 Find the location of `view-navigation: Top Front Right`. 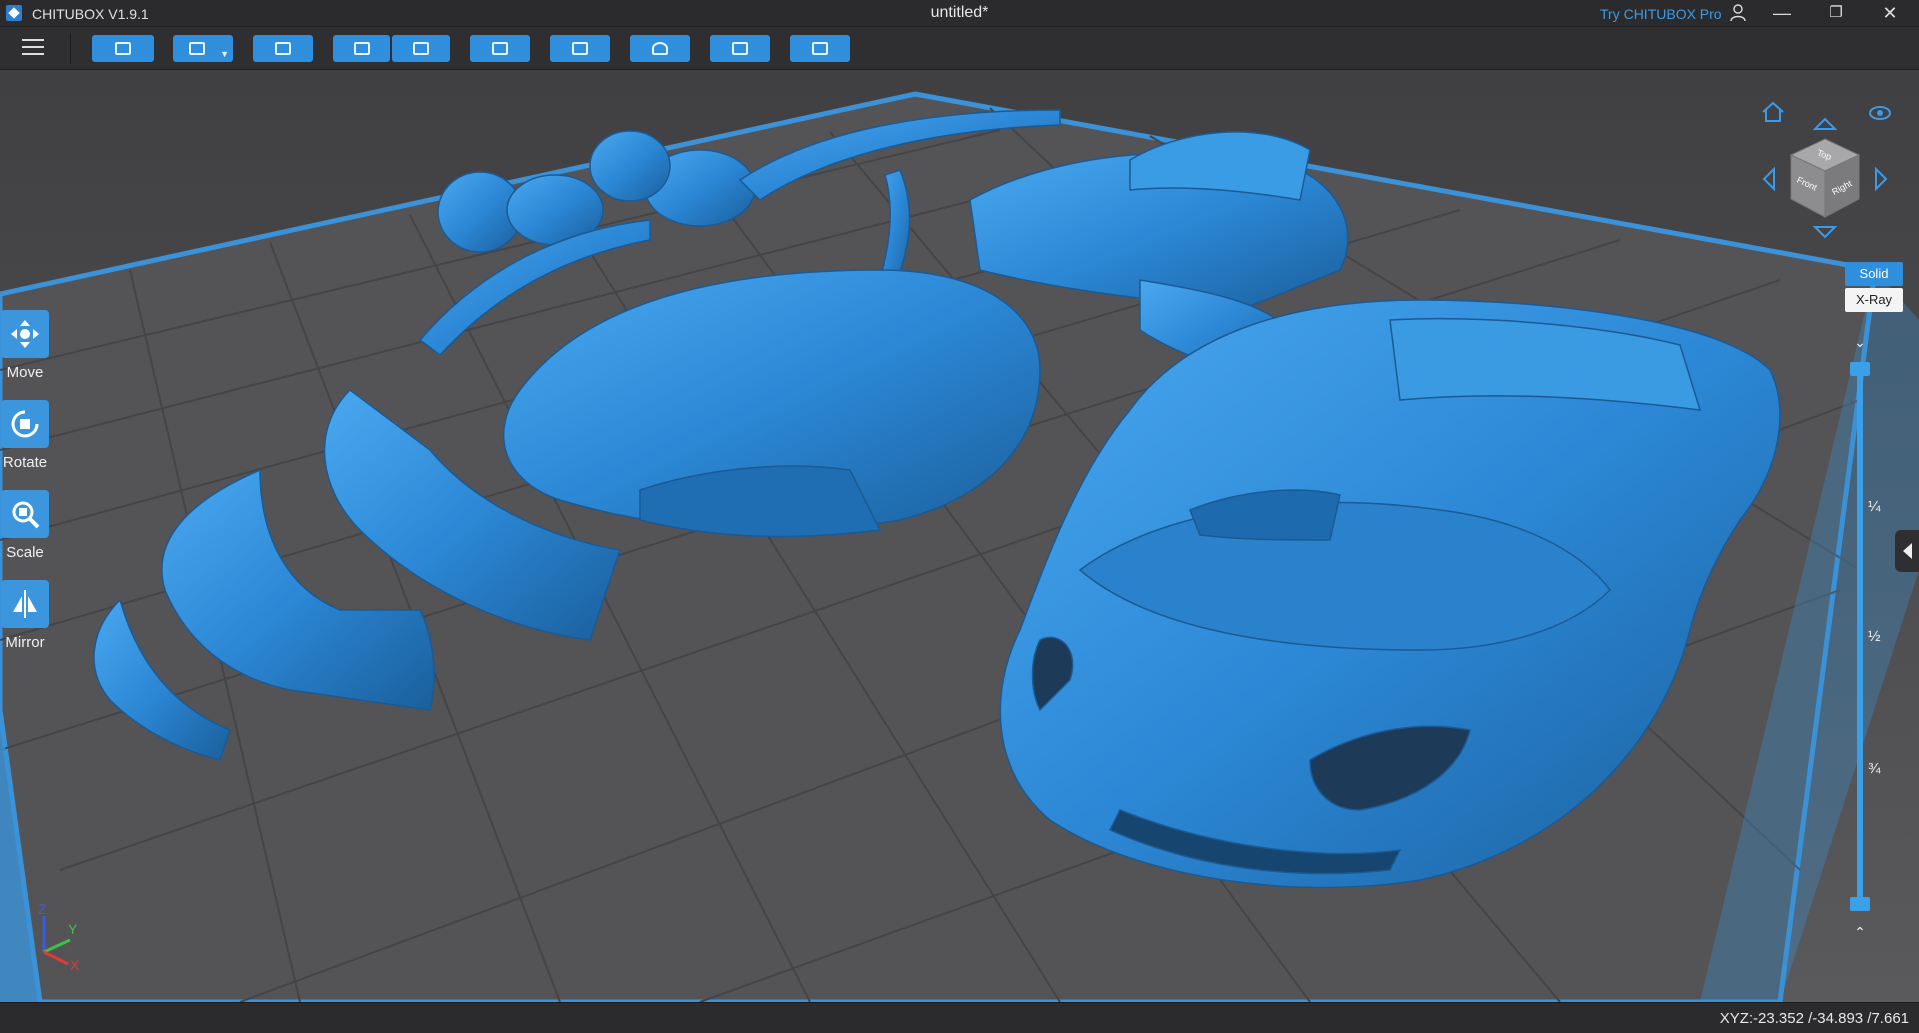

view-navigation: Top Front Right is located at coordinates (1835, 170).